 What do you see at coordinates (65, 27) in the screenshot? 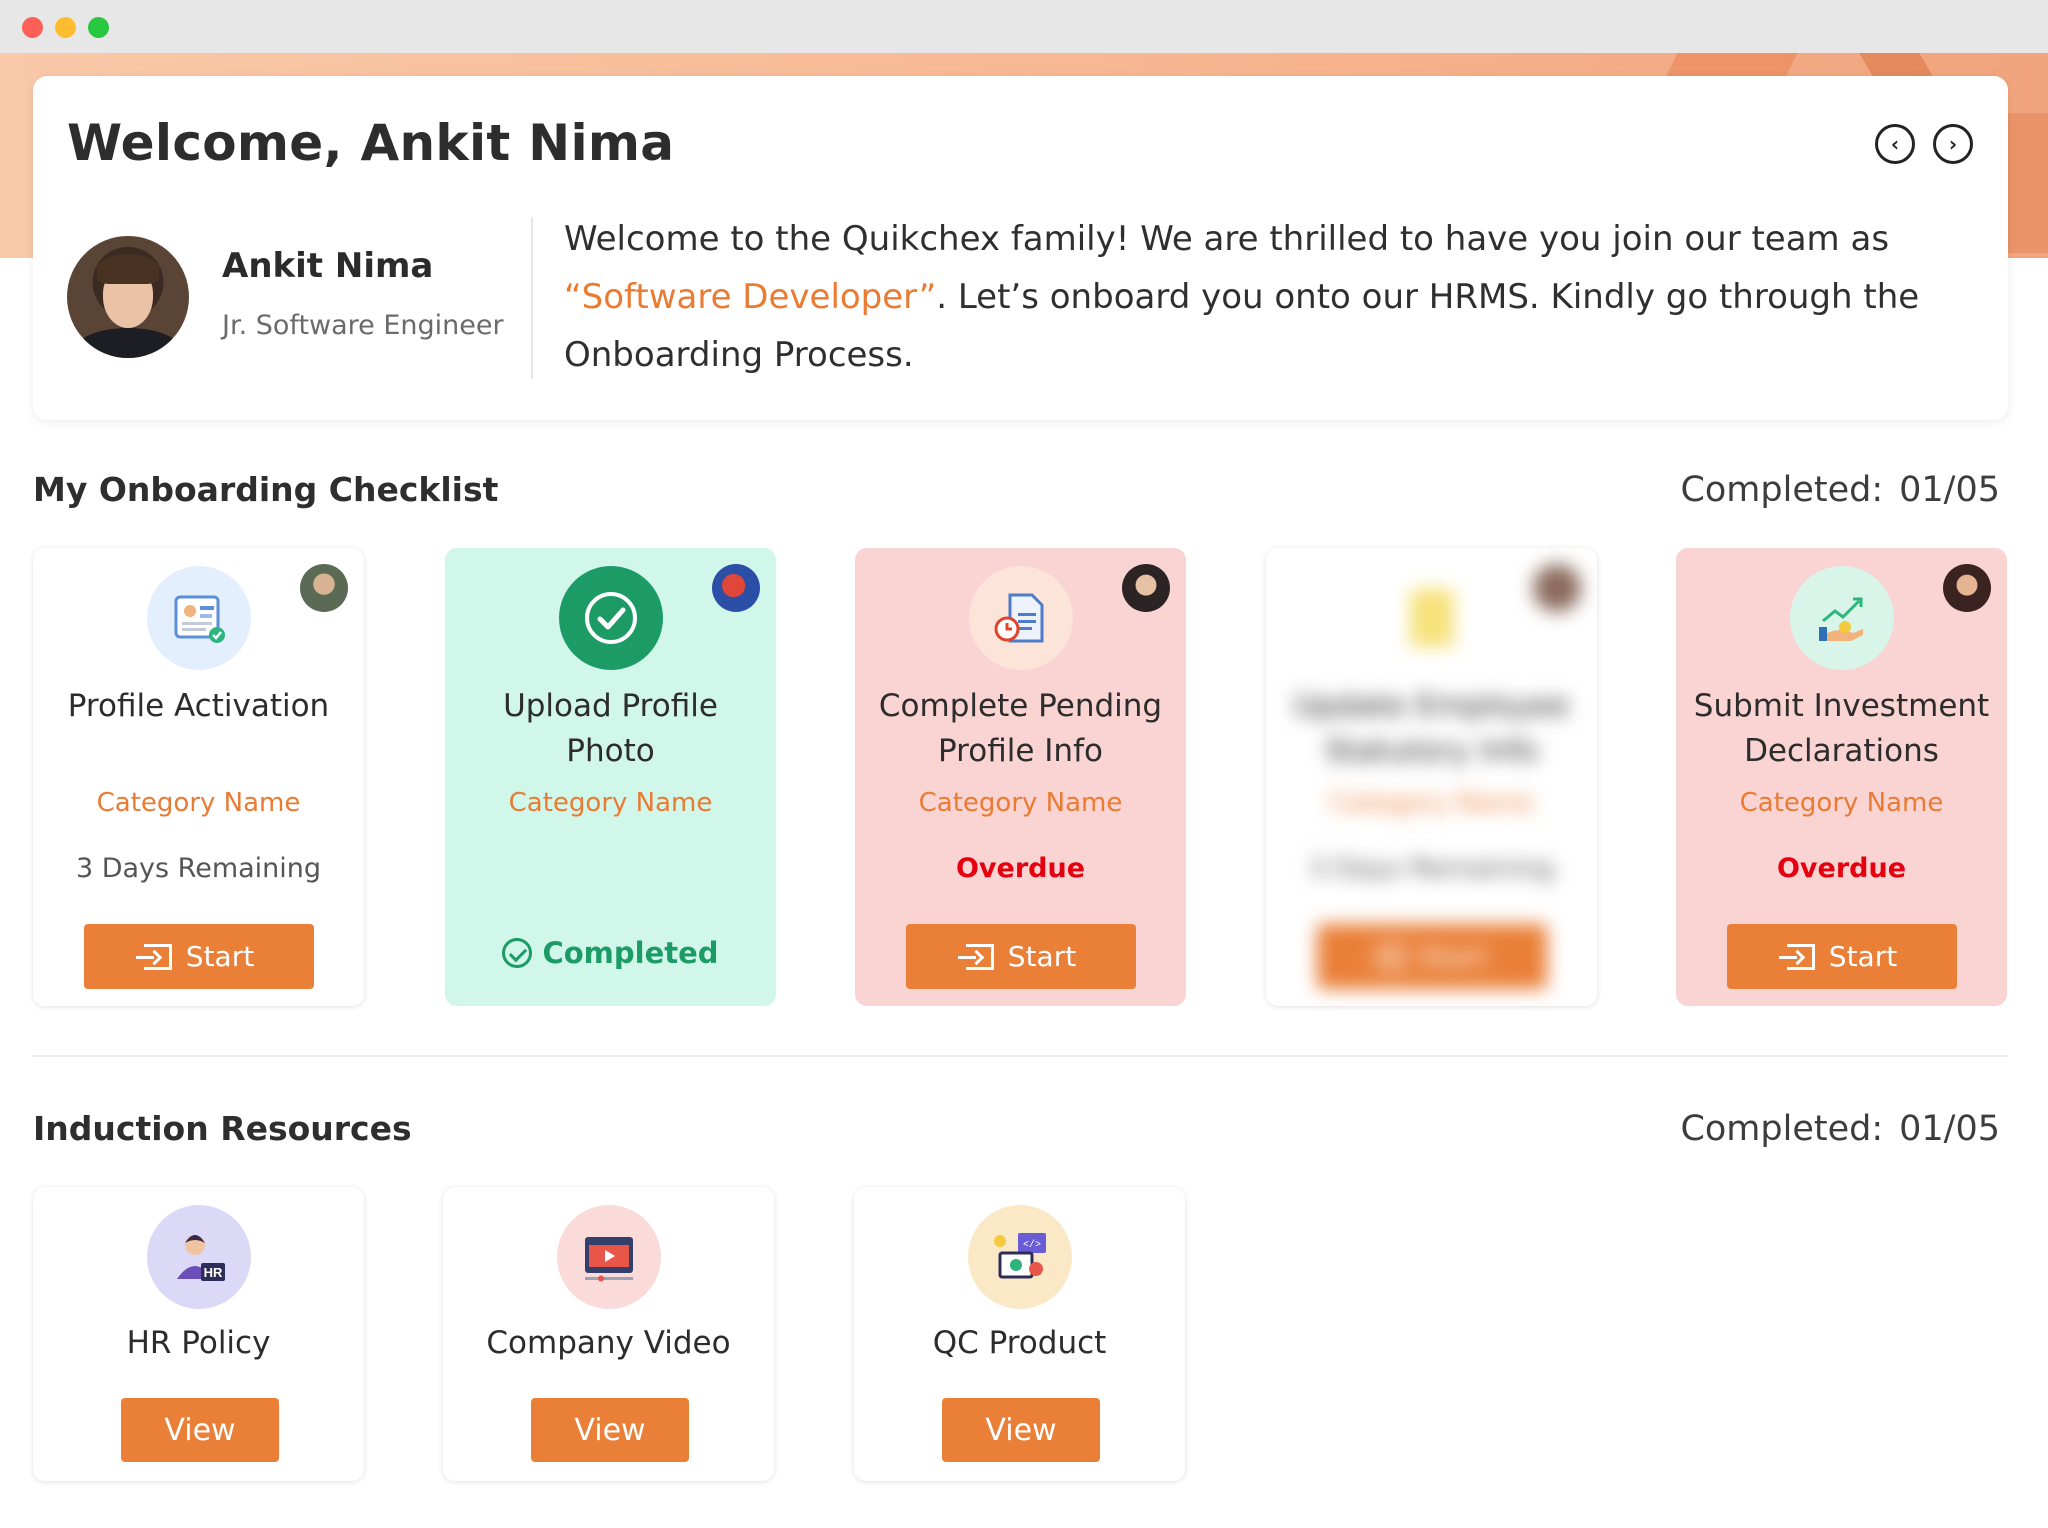
I see `minimize-window-button` at bounding box center [65, 27].